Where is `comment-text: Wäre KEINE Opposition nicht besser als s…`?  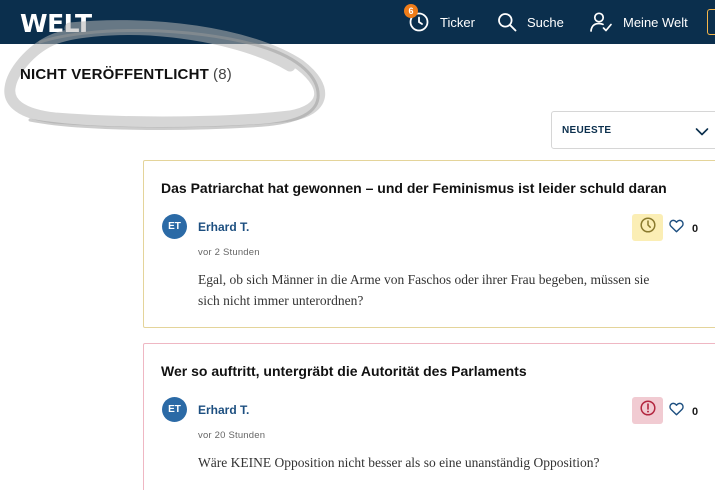
comment-text: Wäre KEINE Opposition nicht besser als s… is located at coordinates (399, 462).